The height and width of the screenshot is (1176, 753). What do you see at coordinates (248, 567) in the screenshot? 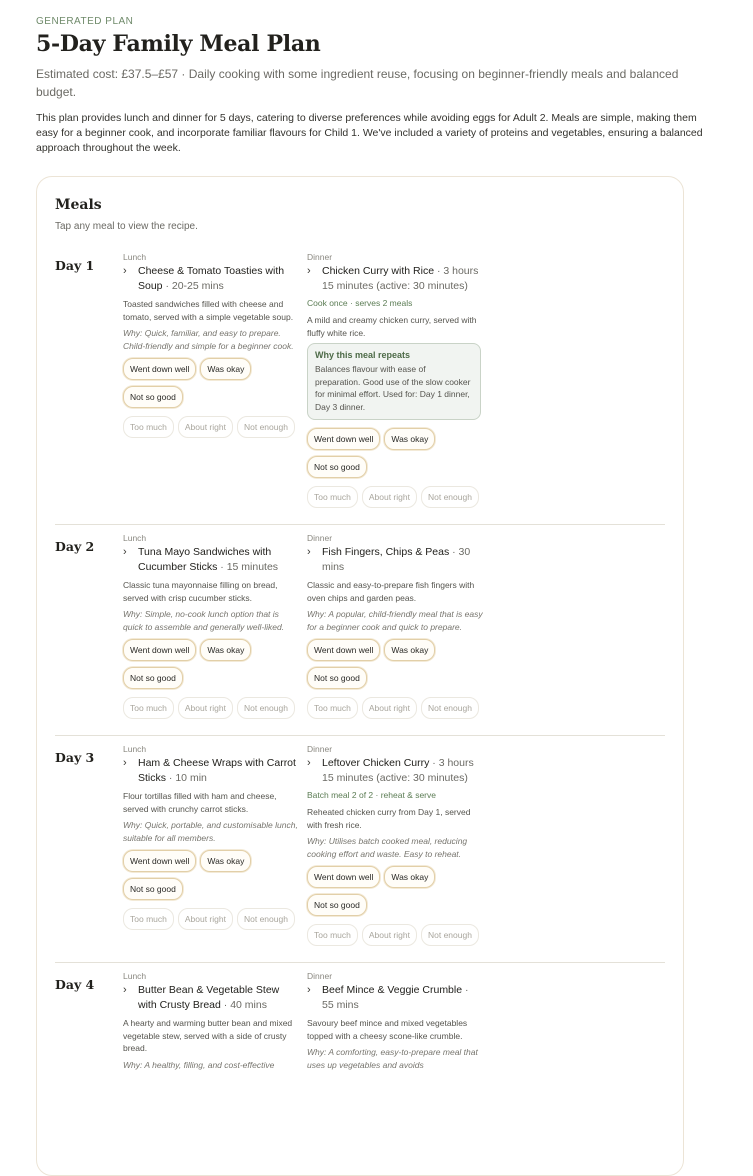
I see `meal-time: · 15 minutes` at bounding box center [248, 567].